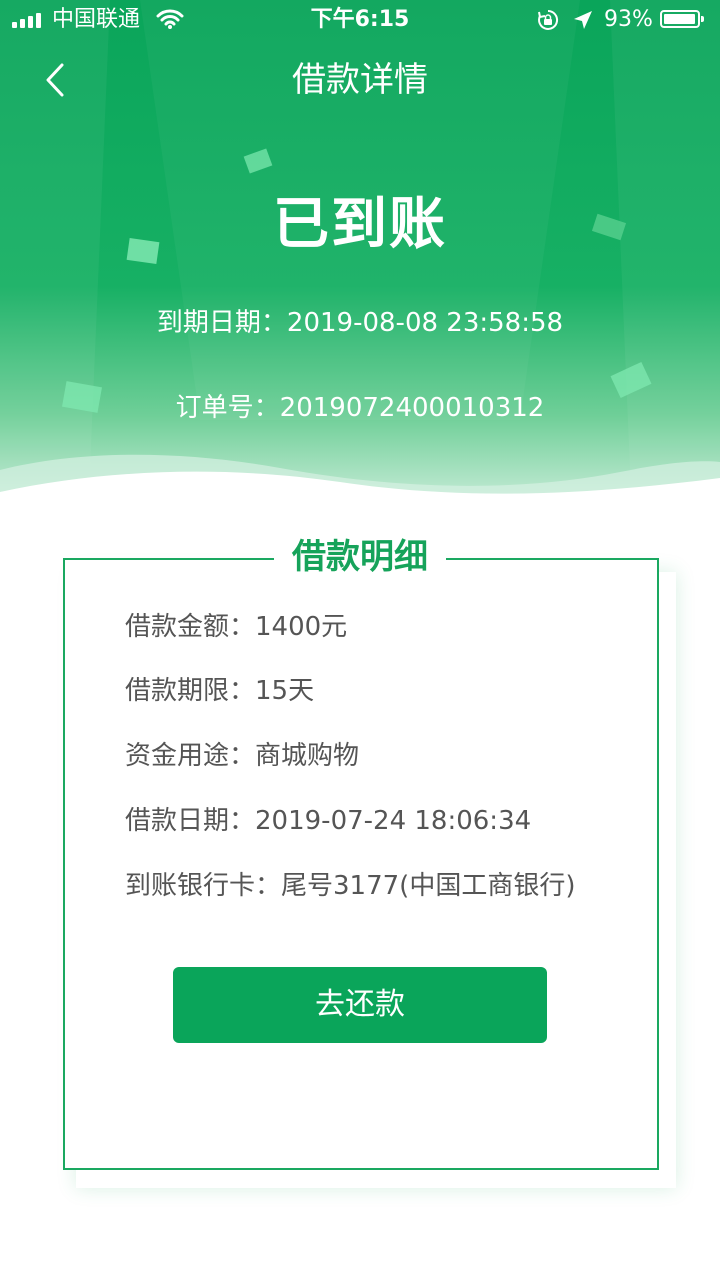 This screenshot has height=1280, width=720. What do you see at coordinates (190, 627) in the screenshot?
I see `detail-label: 借款金额：` at bounding box center [190, 627].